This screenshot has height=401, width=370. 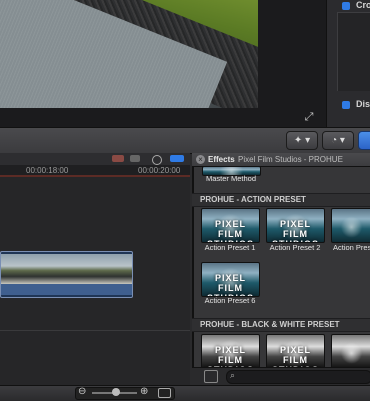 I want to click on effects-section-header: PROHUE - ACTION PRESET, so click(x=281, y=200).